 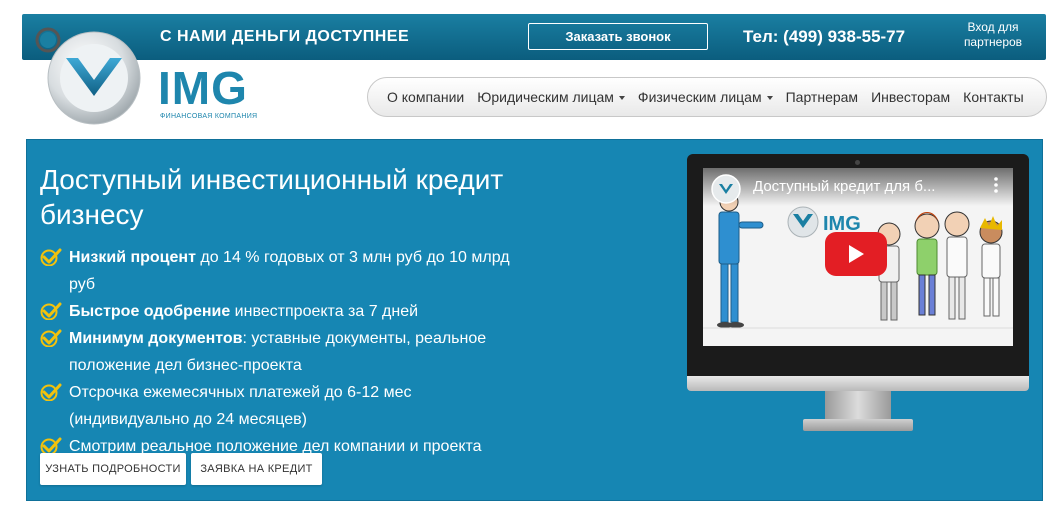 I want to click on nav-individuals: Физическим лицам, so click(x=705, y=97).